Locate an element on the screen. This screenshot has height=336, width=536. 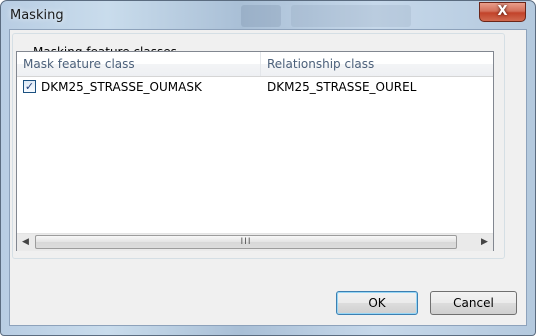
checkmark-icon: ✓ is located at coordinates (29, 86).